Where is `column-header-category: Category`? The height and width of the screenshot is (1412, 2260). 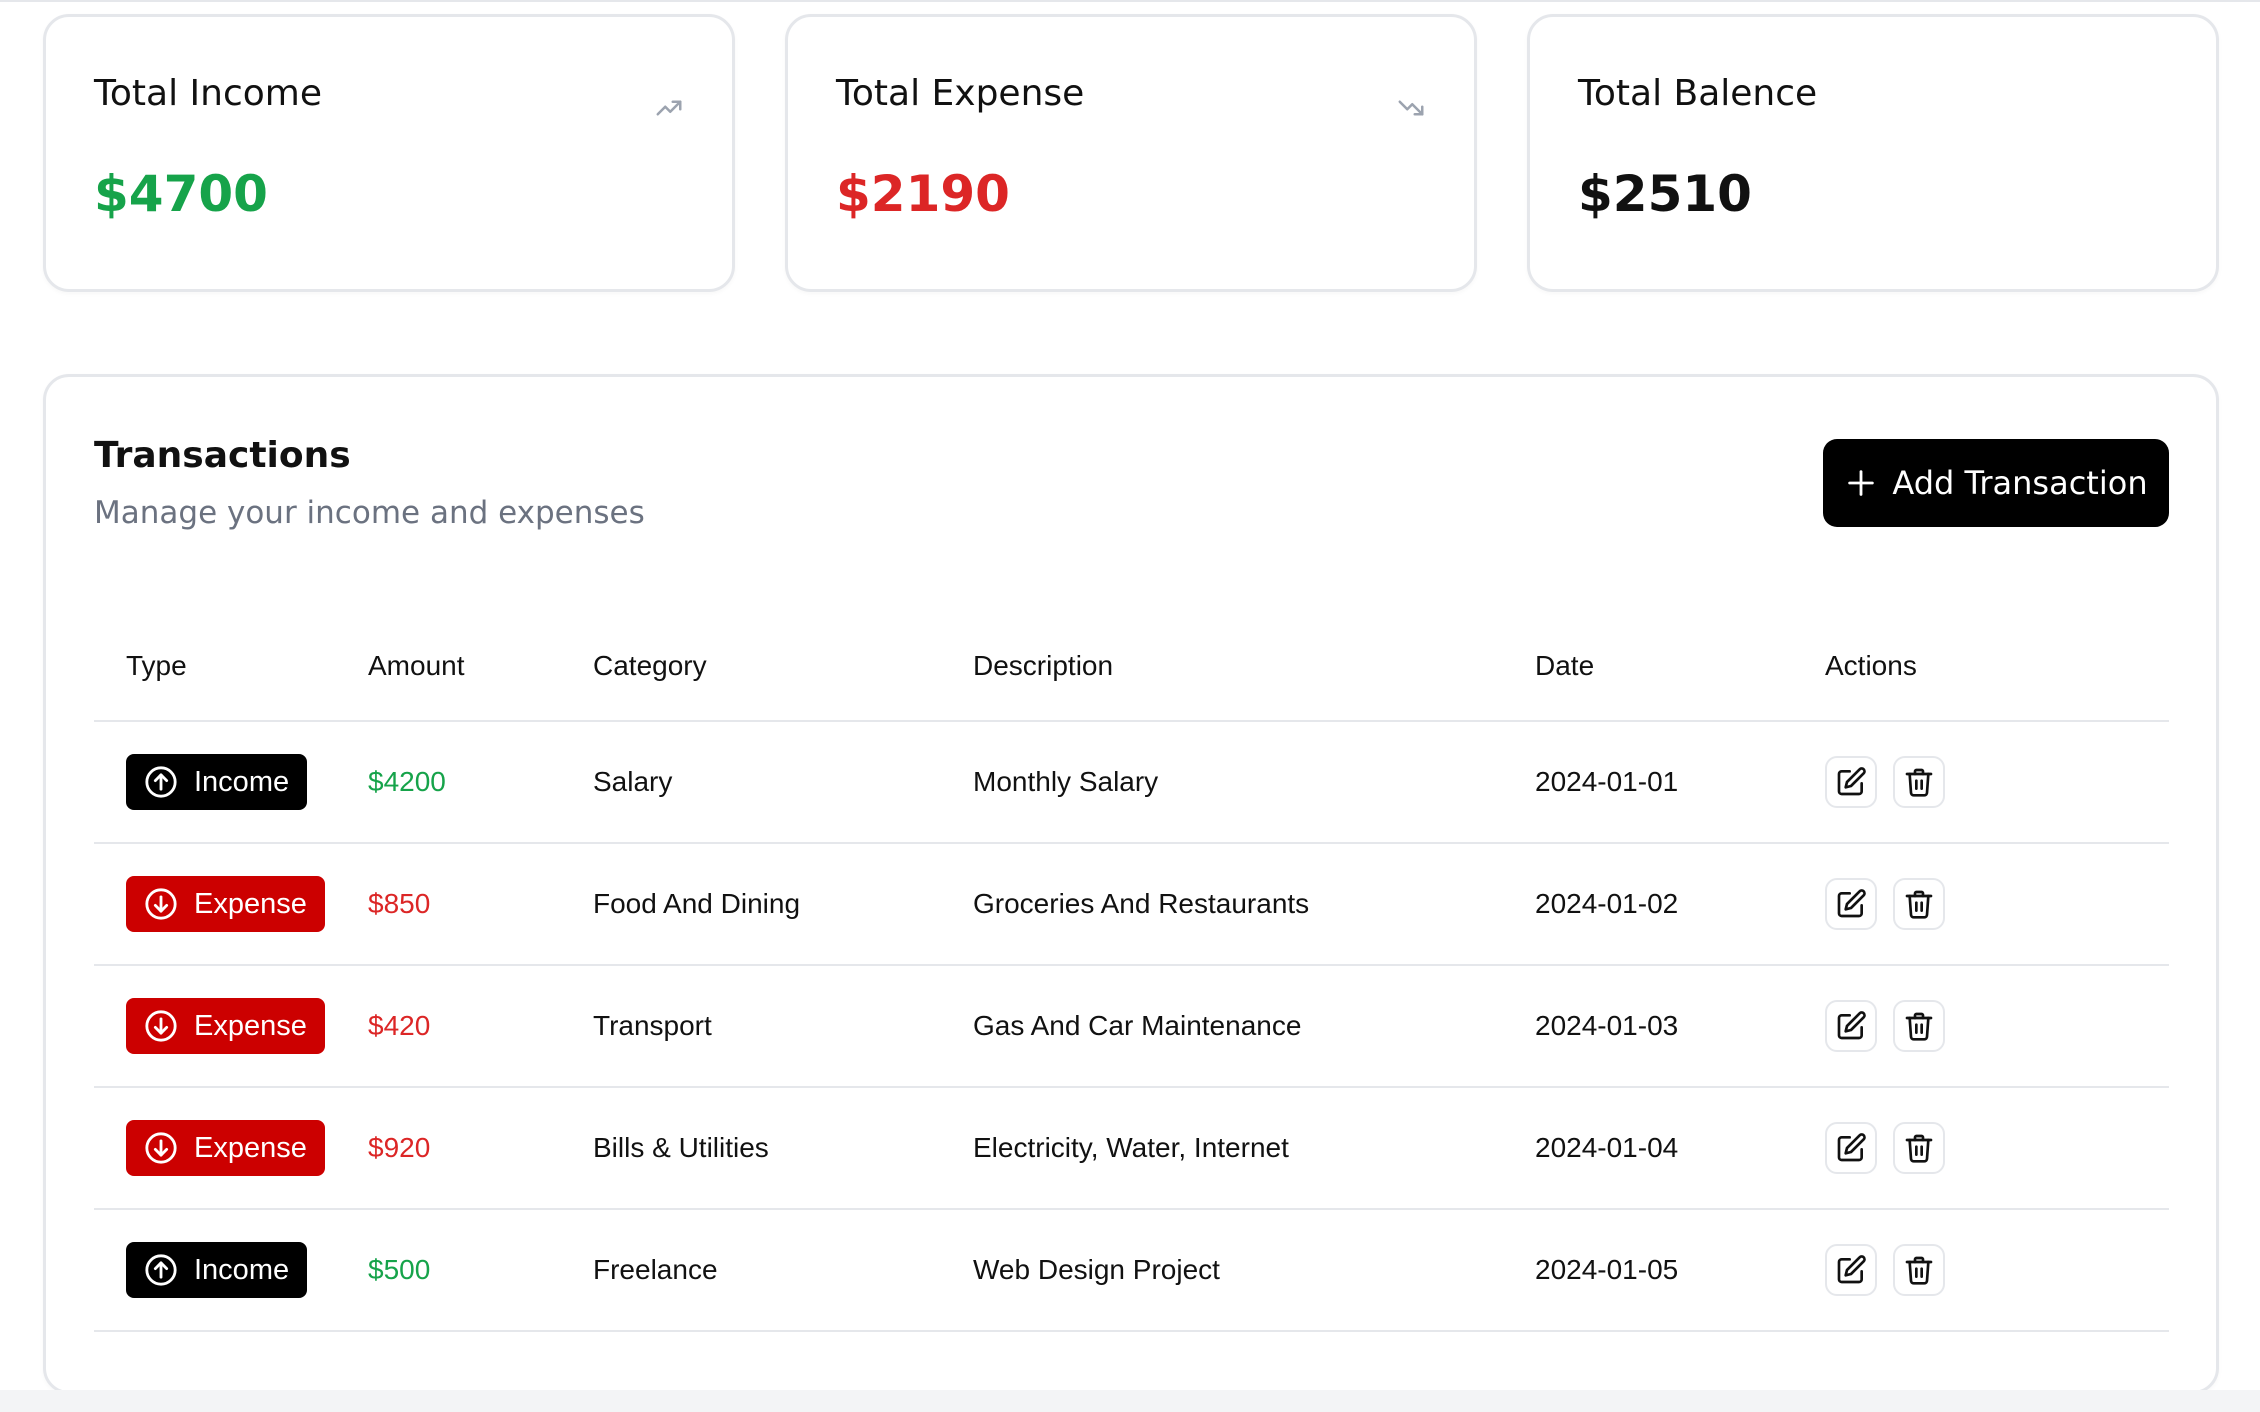 column-header-category: Category is located at coordinates (783, 666).